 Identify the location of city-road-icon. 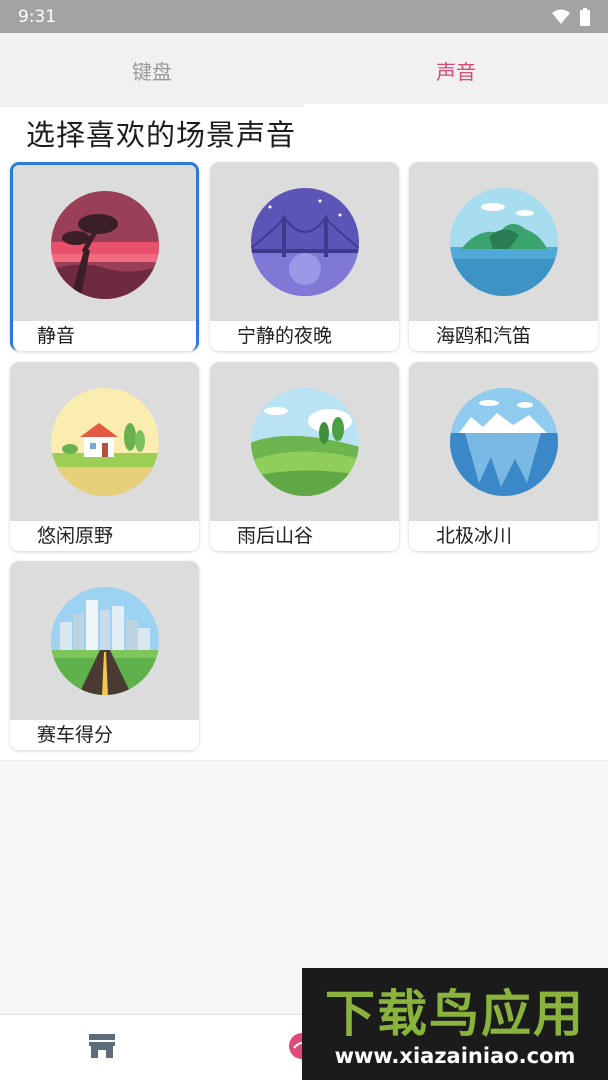
(104, 641).